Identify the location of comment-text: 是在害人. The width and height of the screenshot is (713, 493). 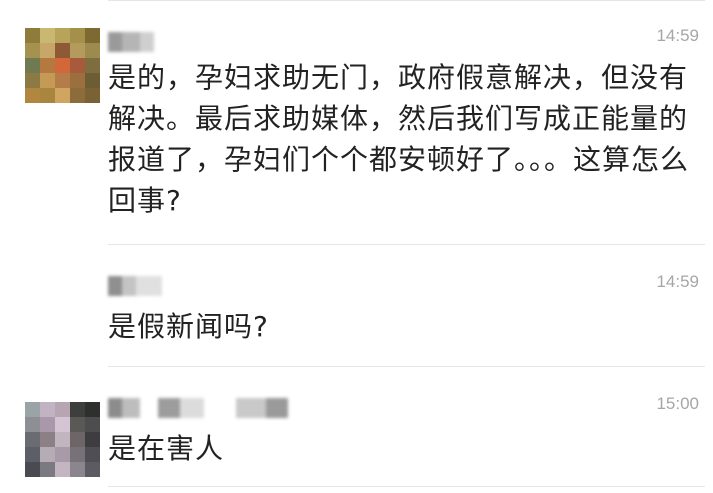
(166, 448).